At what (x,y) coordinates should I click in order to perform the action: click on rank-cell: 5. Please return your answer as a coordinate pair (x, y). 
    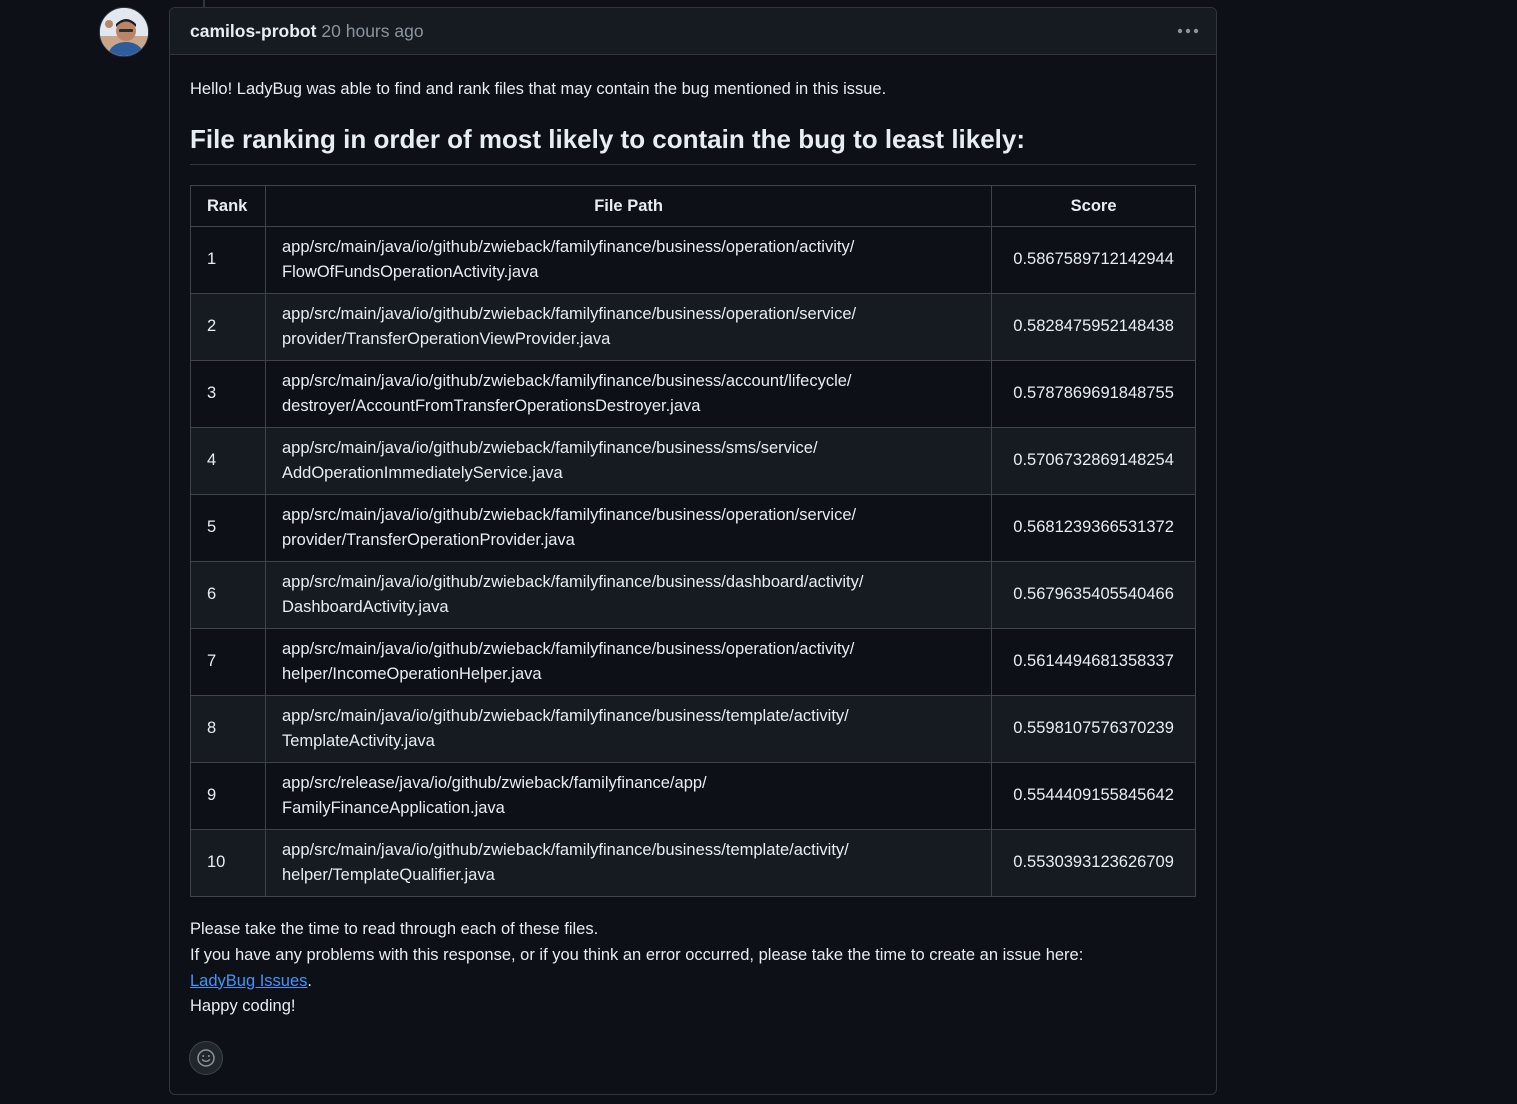
    Looking at the image, I should click on (228, 528).